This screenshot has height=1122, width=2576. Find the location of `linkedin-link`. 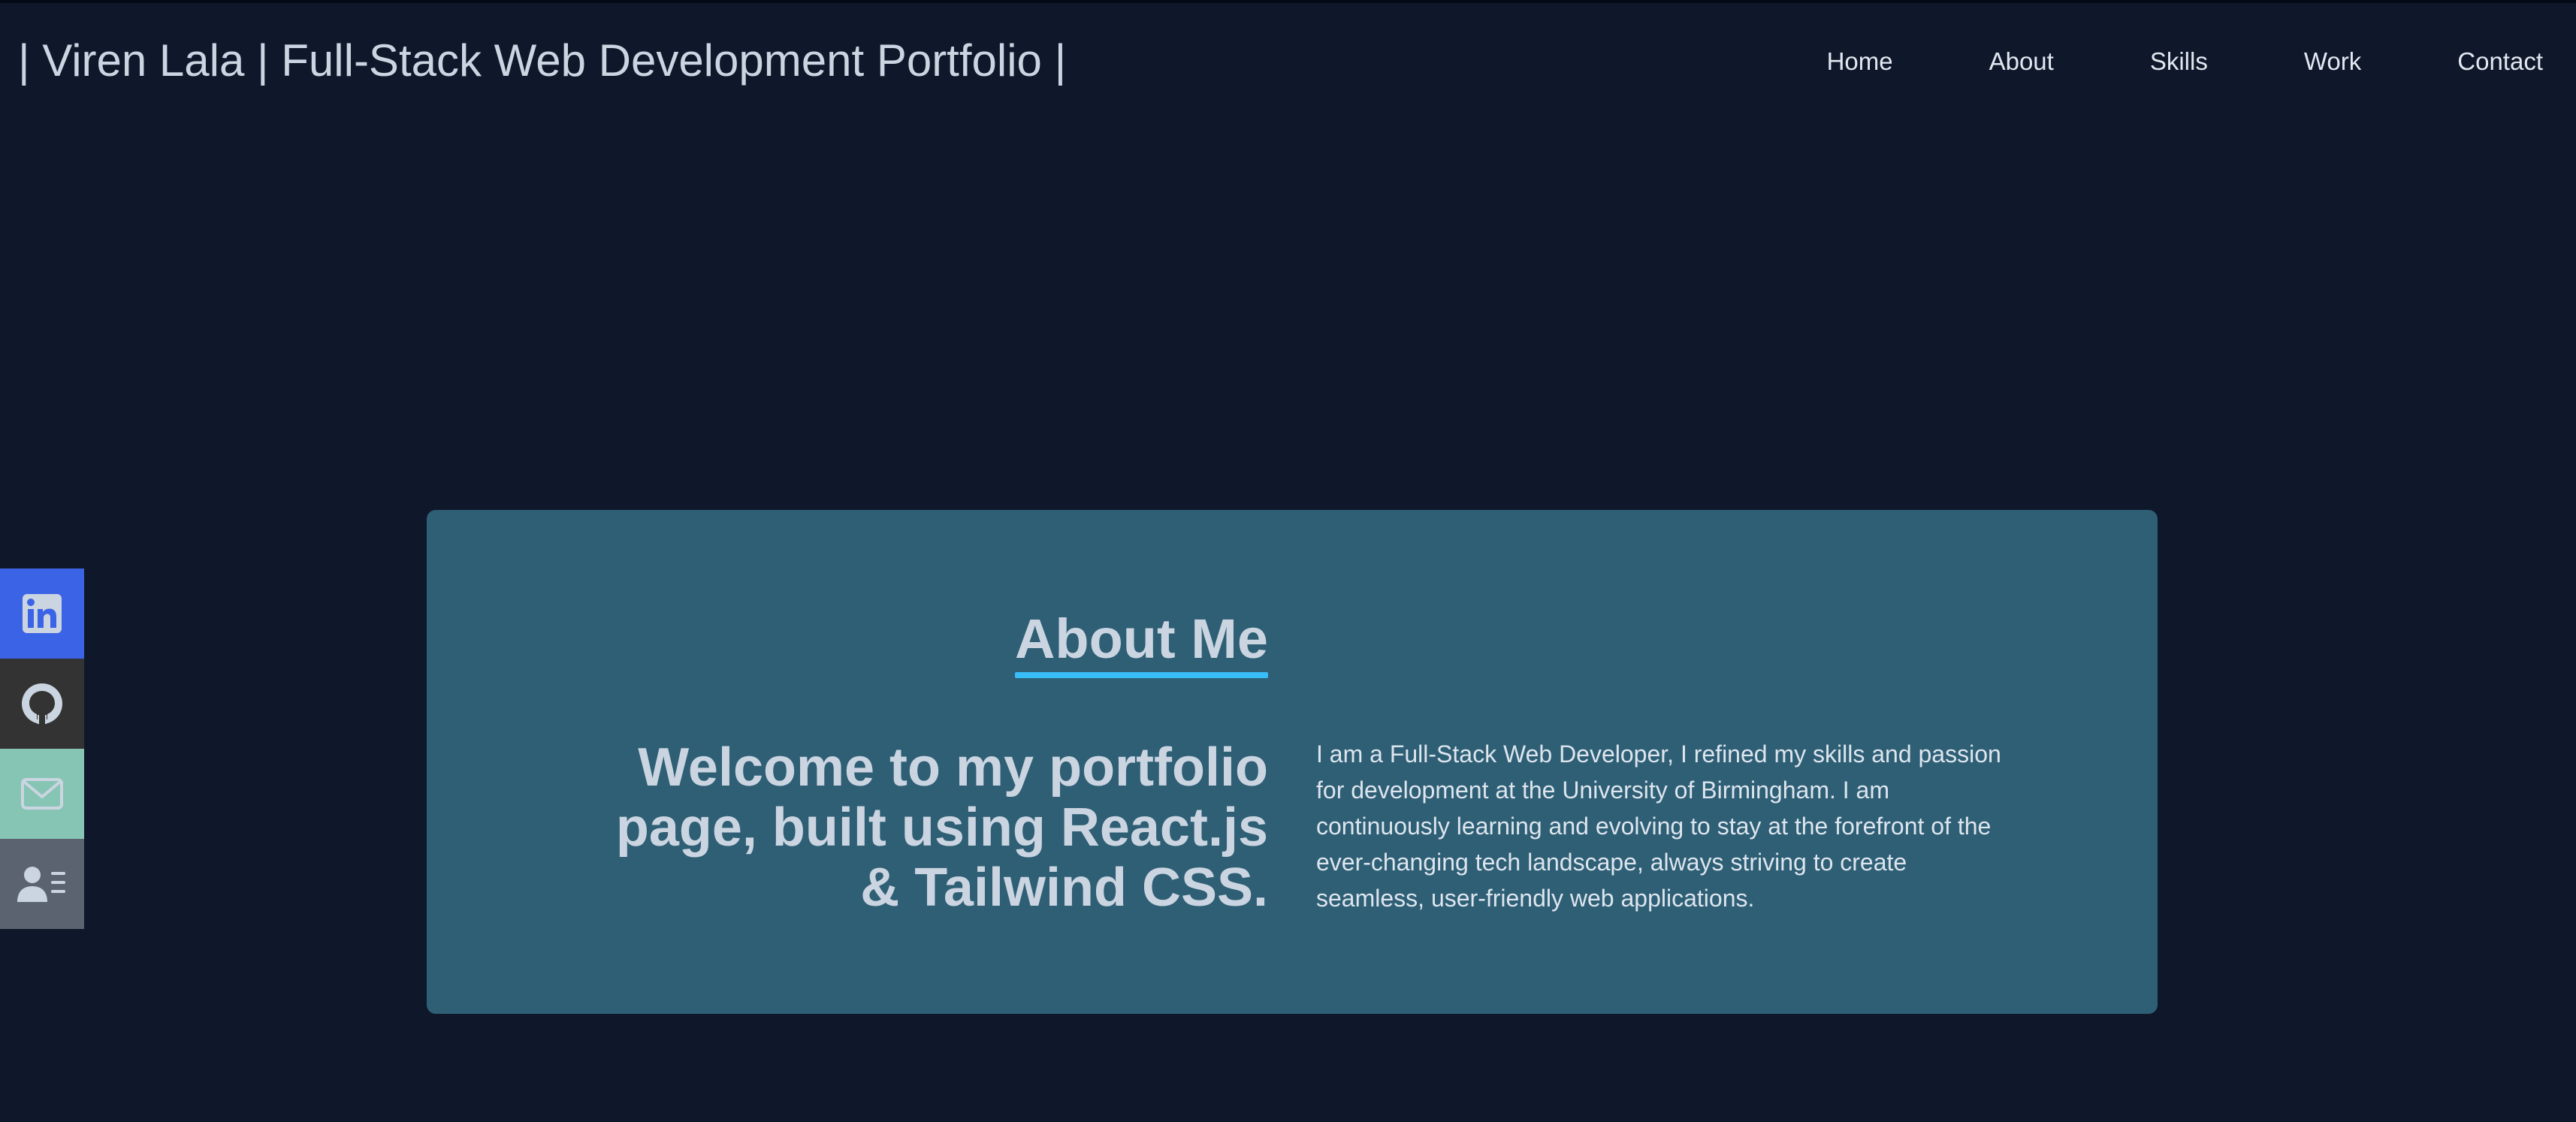

linkedin-link is located at coordinates (42, 614).